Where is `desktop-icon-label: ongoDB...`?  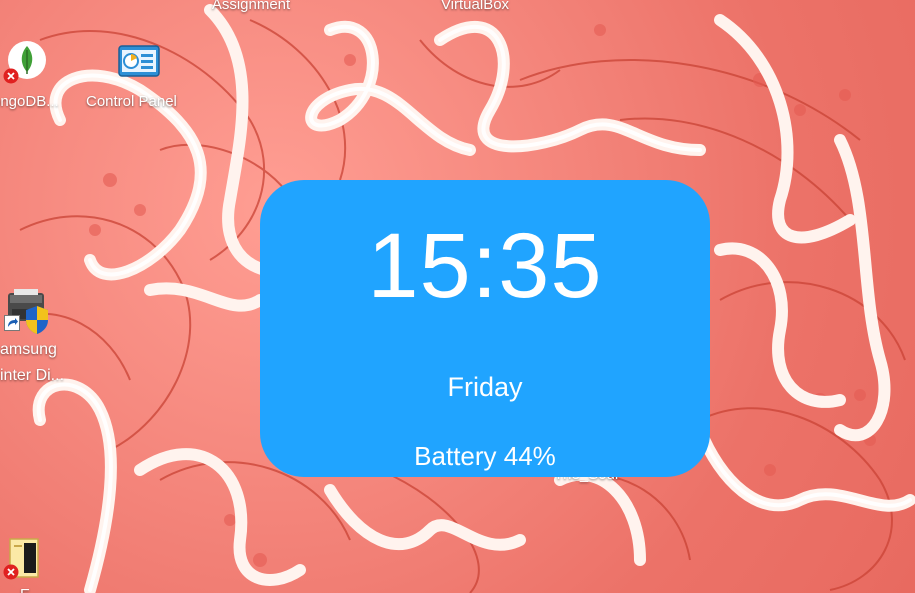 desktop-icon-label: ongoDB... is located at coordinates (29, 101).